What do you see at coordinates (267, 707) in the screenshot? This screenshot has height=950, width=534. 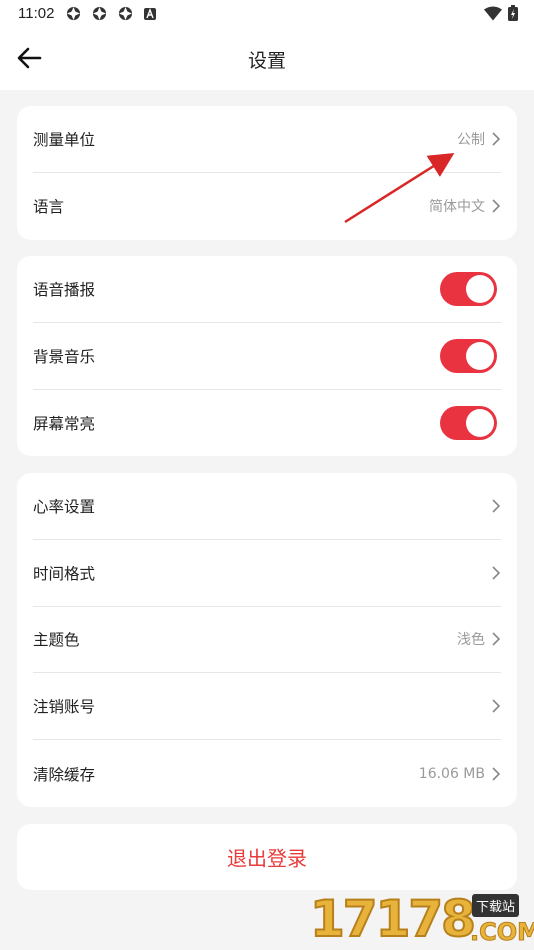 I see `row-delete-account: 注销账号` at bounding box center [267, 707].